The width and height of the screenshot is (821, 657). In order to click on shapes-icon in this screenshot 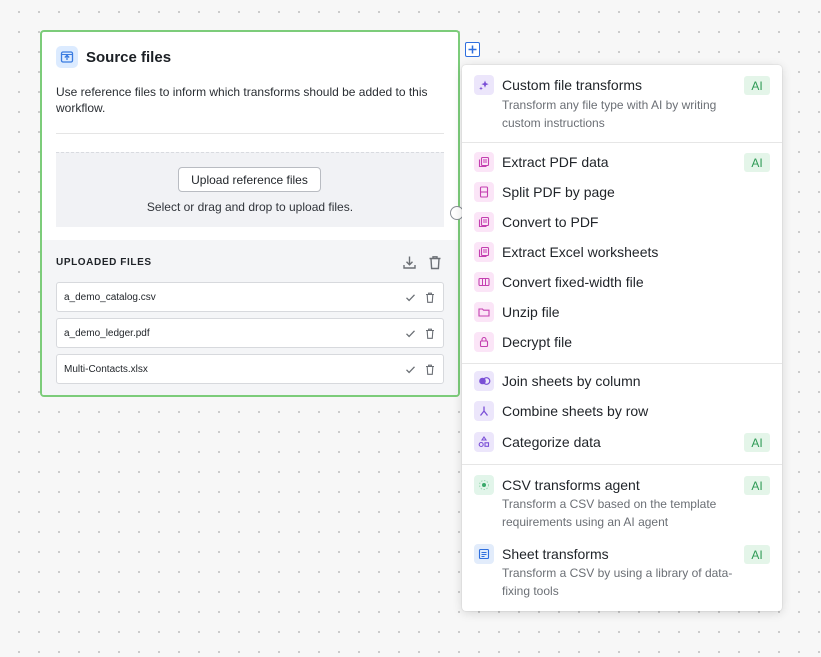, I will do `click(484, 442)`.